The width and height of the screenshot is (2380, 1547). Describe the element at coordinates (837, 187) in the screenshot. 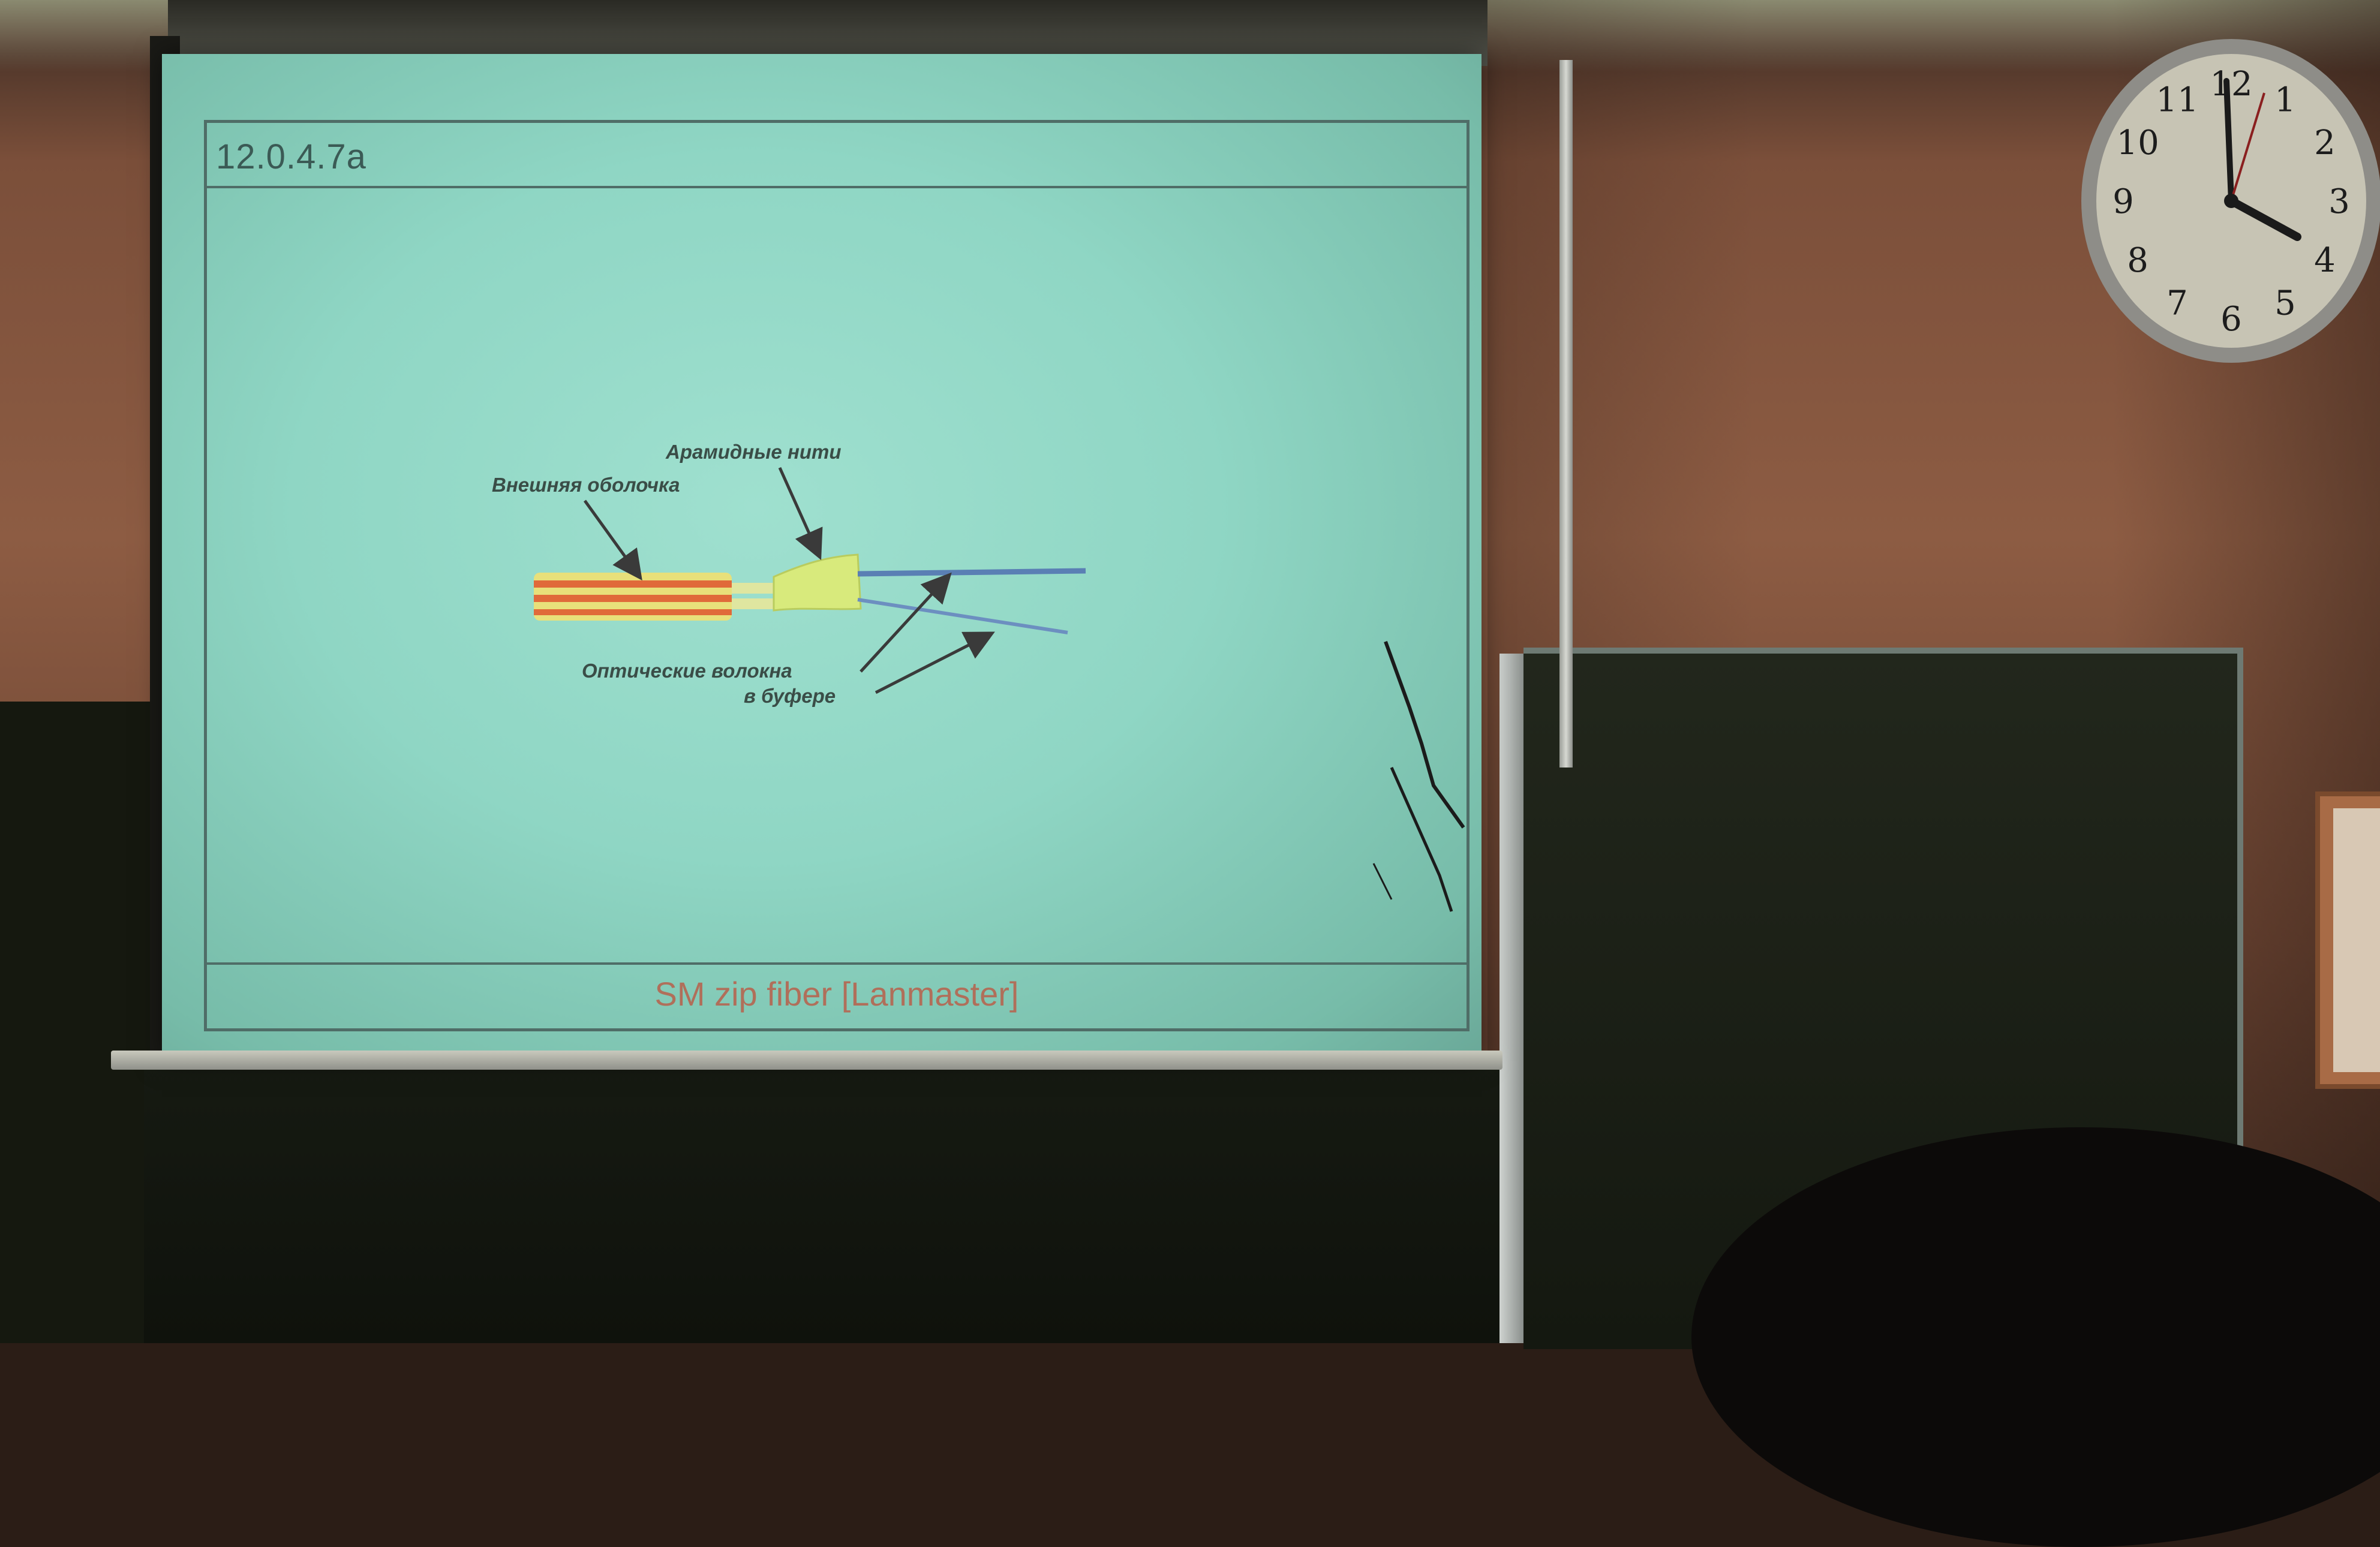

I see `slide-header-divider` at that location.